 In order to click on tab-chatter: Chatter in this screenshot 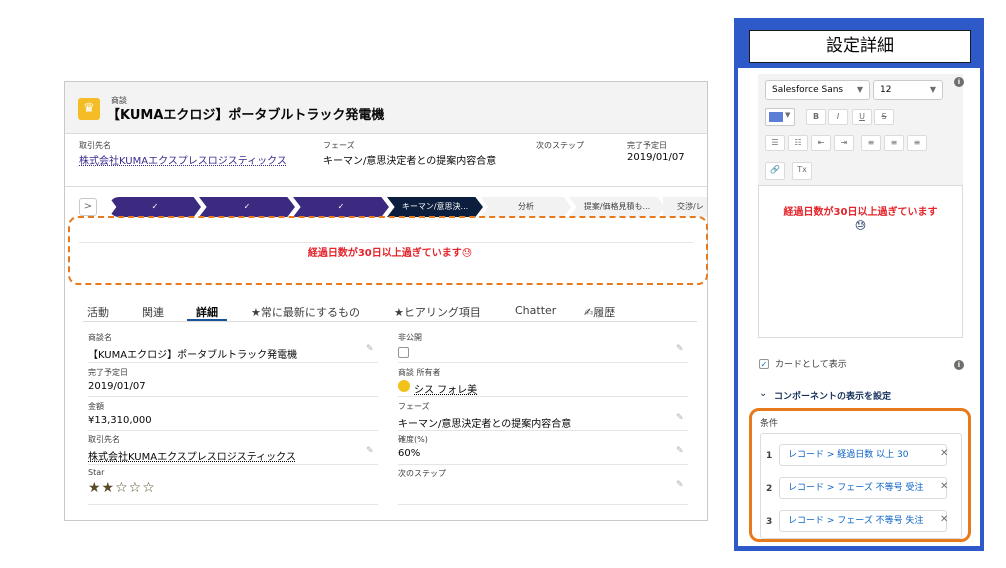, I will do `click(535, 310)`.